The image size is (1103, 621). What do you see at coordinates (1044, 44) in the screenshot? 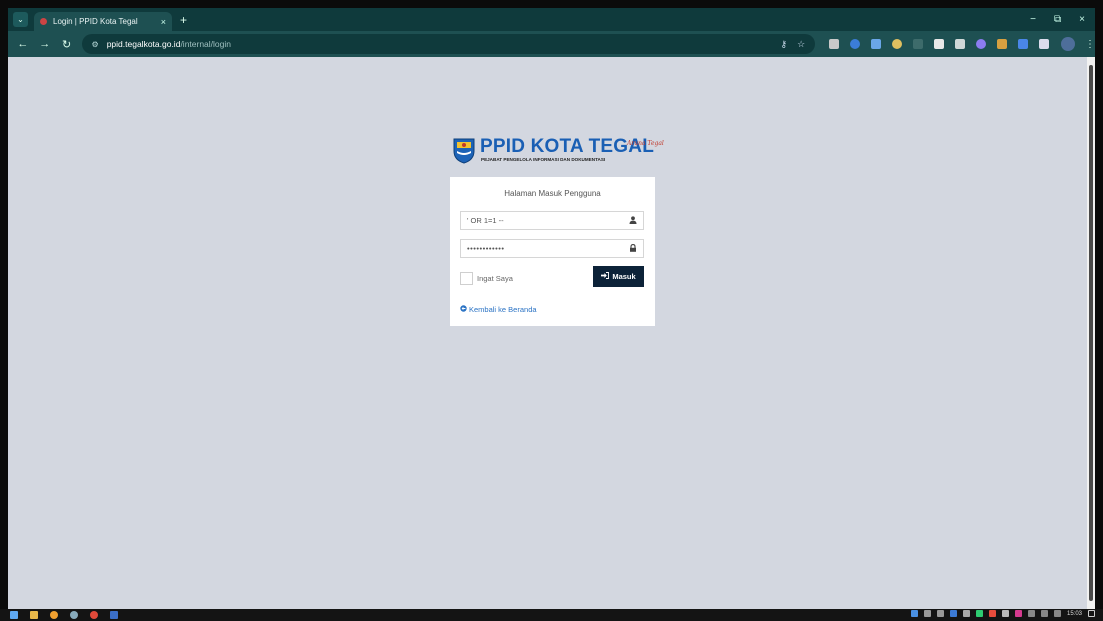
I see `extensions-puzzle-icon` at bounding box center [1044, 44].